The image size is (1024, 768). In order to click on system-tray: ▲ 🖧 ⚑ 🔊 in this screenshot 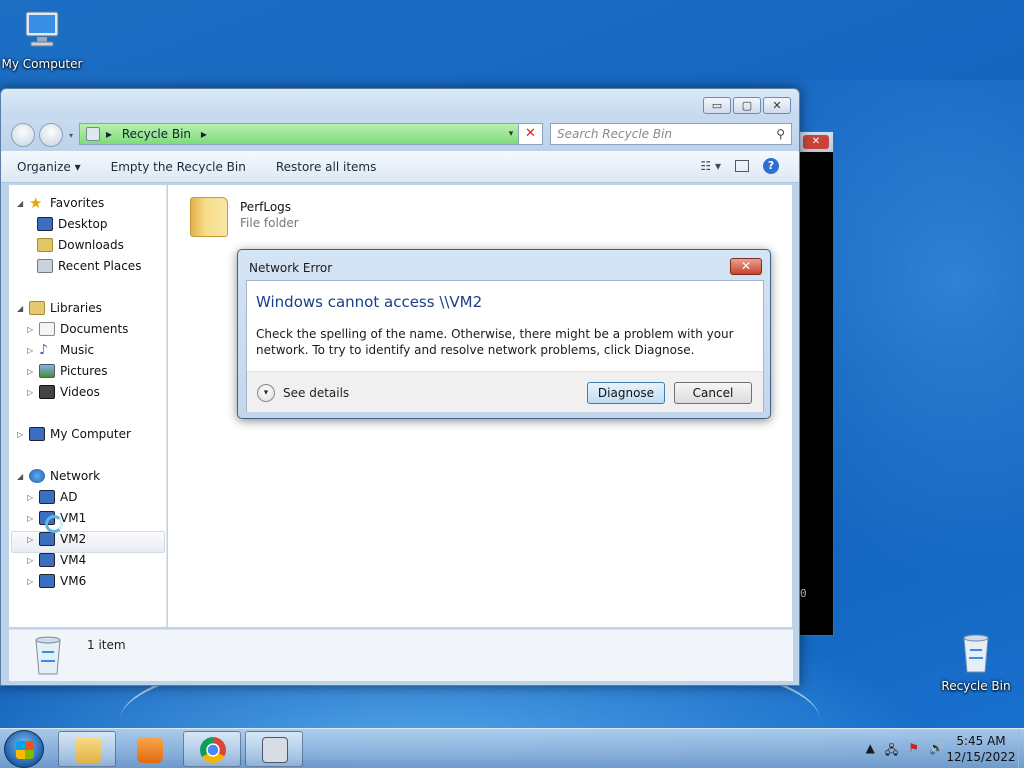, I will do `click(905, 751)`.